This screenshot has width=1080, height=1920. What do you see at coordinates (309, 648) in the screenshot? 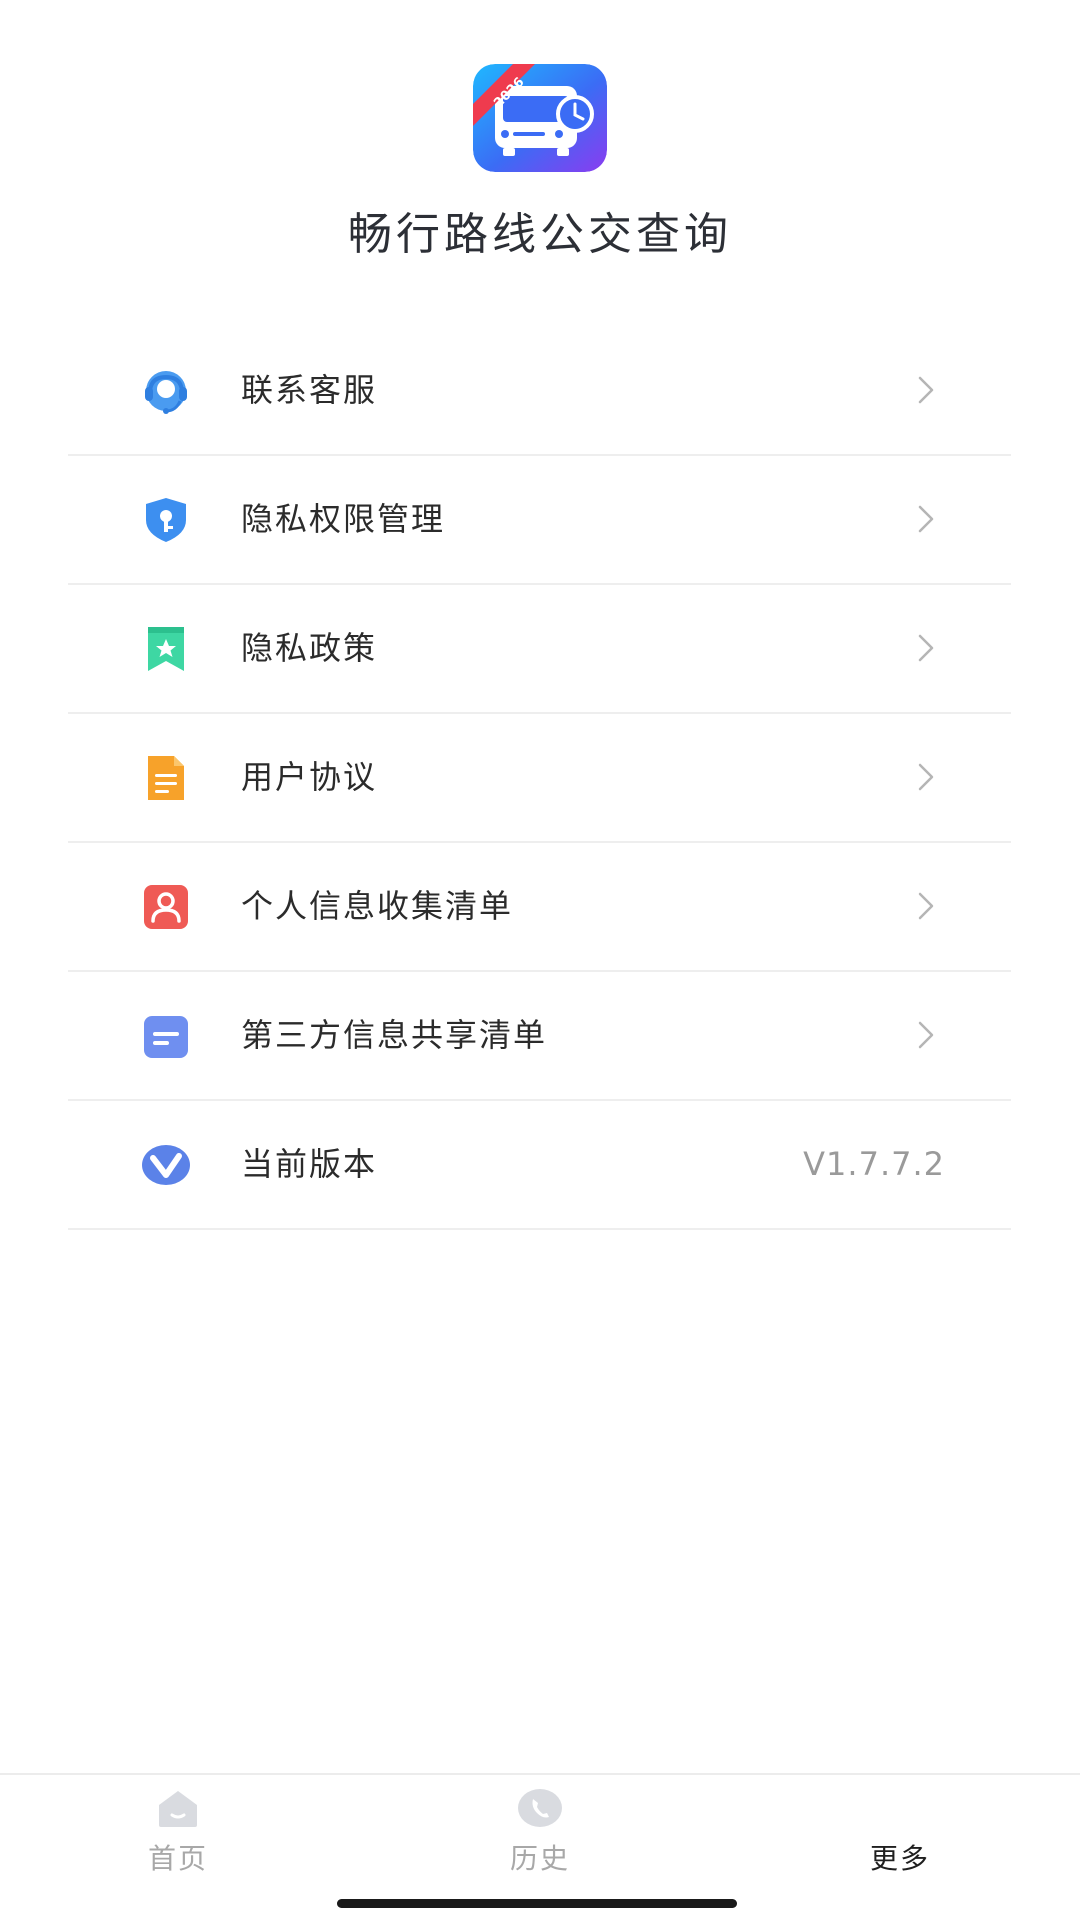
I see `menu-item-label: 隐私政策` at bounding box center [309, 648].